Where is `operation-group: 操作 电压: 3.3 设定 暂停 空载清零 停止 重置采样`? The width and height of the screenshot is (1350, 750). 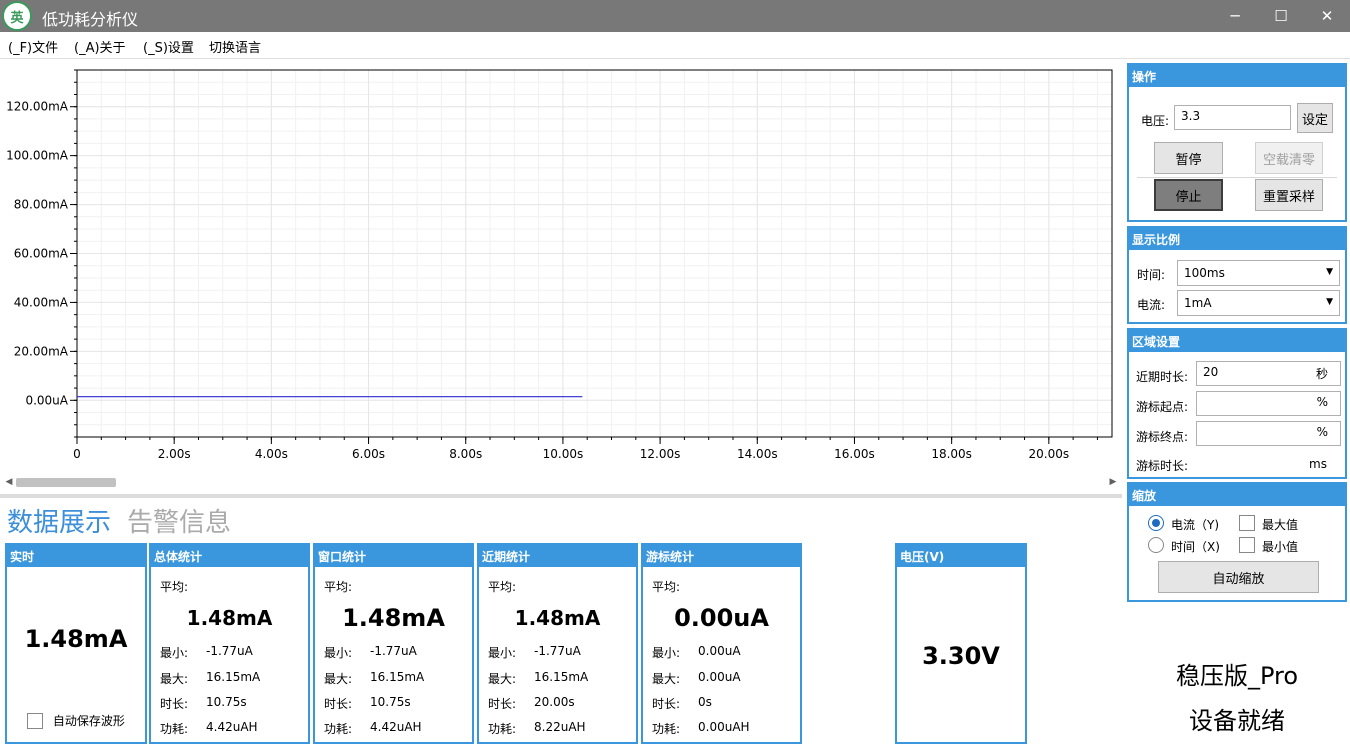
operation-group: 操作 电压: 3.3 设定 暂停 空载清零 停止 重置采样 is located at coordinates (1237, 142).